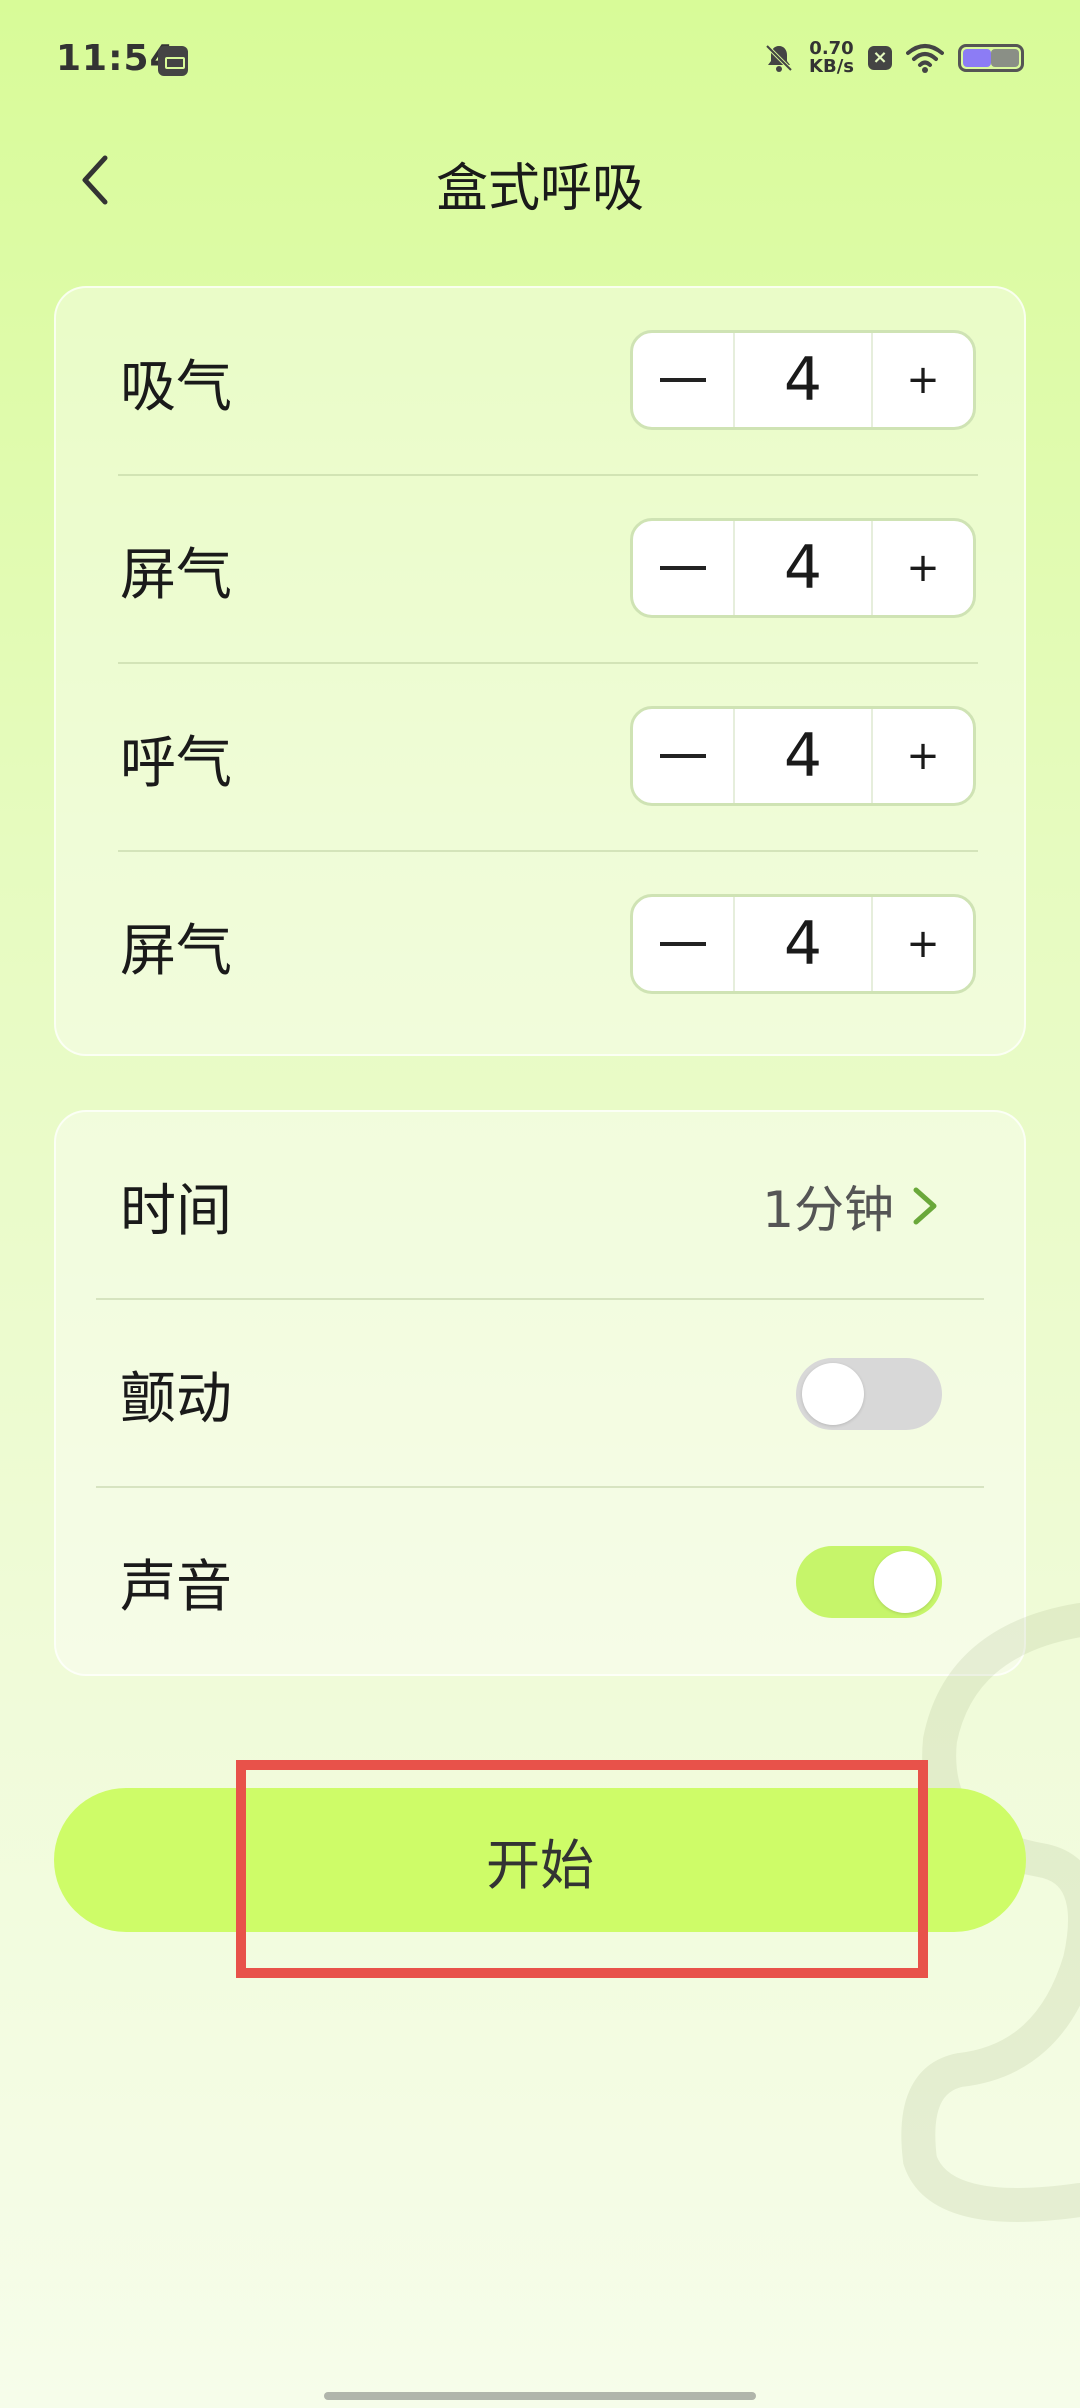 The width and height of the screenshot is (1080, 2408). Describe the element at coordinates (176, 1399) in the screenshot. I see `vibration-label: 颤动` at that location.